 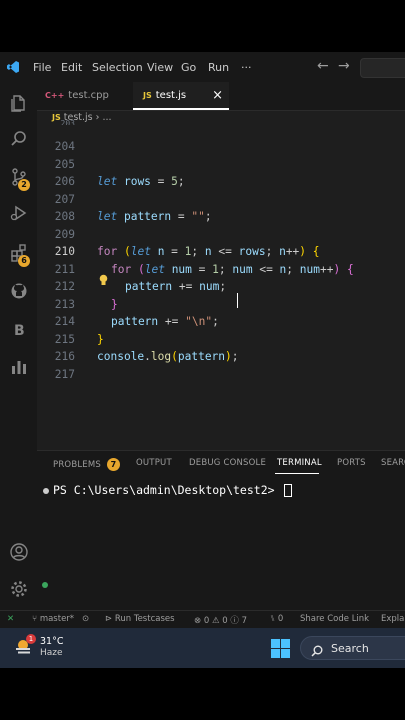 I want to click on menu-view: View, so click(x=160, y=67).